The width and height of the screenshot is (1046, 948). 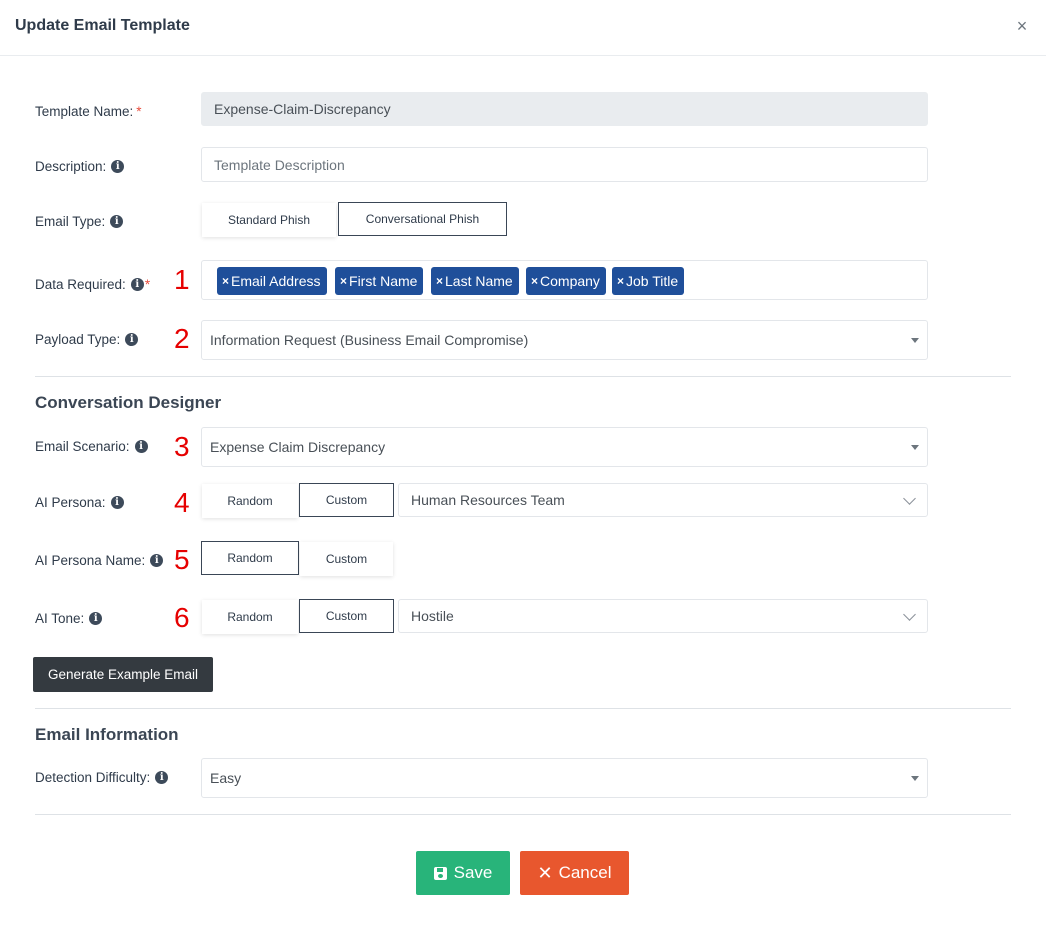 What do you see at coordinates (302, 109) in the screenshot?
I see `template-name-value: Expense-Claim-Discrepancy` at bounding box center [302, 109].